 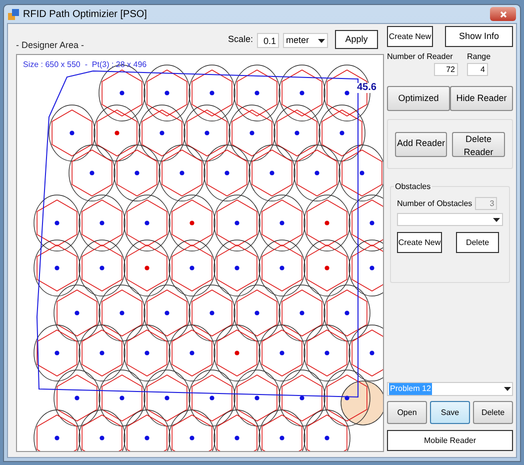 I want to click on designer-area-label: - Designer Area -, so click(x=51, y=45).